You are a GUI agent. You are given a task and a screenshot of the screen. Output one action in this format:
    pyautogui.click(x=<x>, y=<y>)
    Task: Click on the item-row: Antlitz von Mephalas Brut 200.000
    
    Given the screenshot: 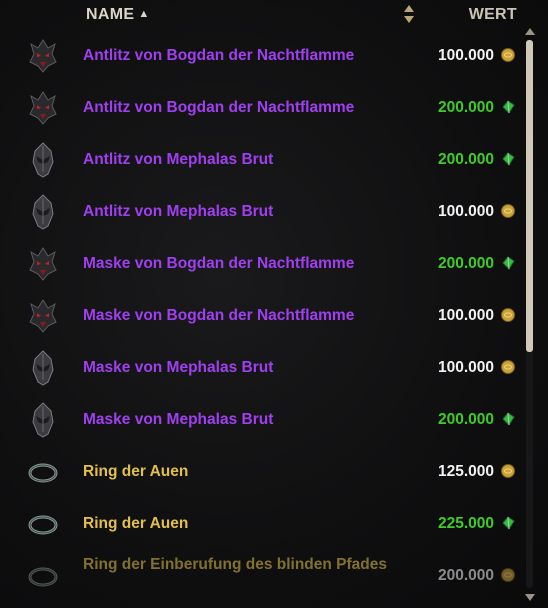 What is the action you would take?
    pyautogui.click(x=260, y=160)
    